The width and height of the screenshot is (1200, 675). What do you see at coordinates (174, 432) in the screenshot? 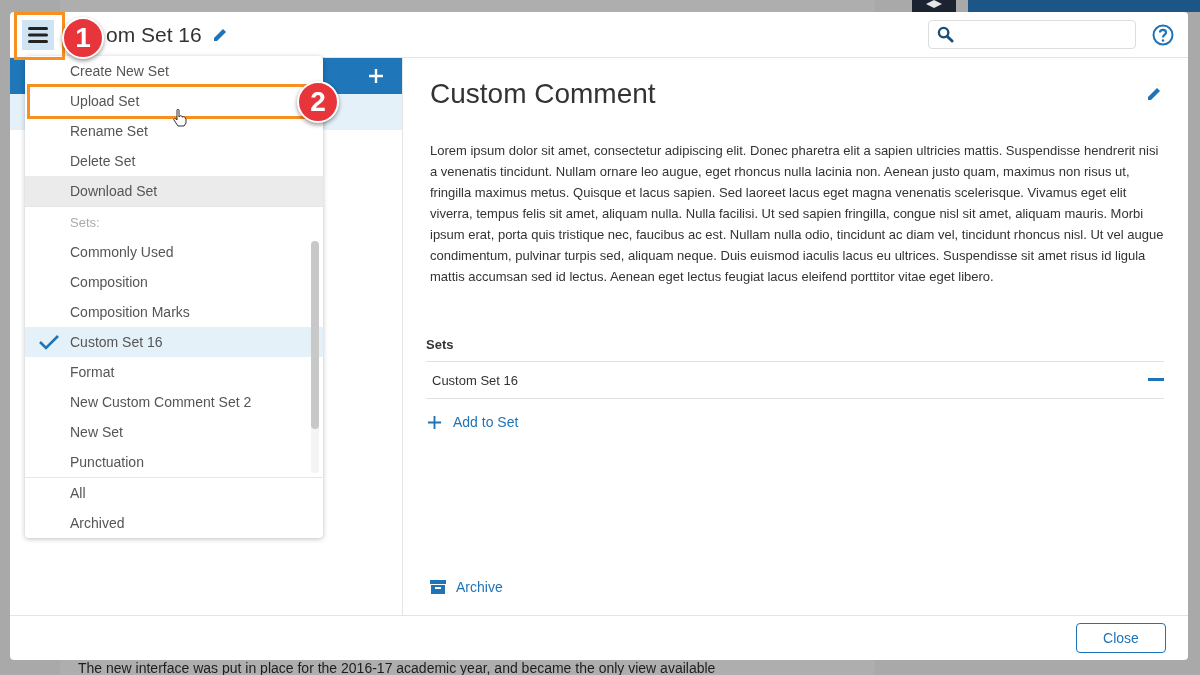
I see `menu-item: New Set` at bounding box center [174, 432].